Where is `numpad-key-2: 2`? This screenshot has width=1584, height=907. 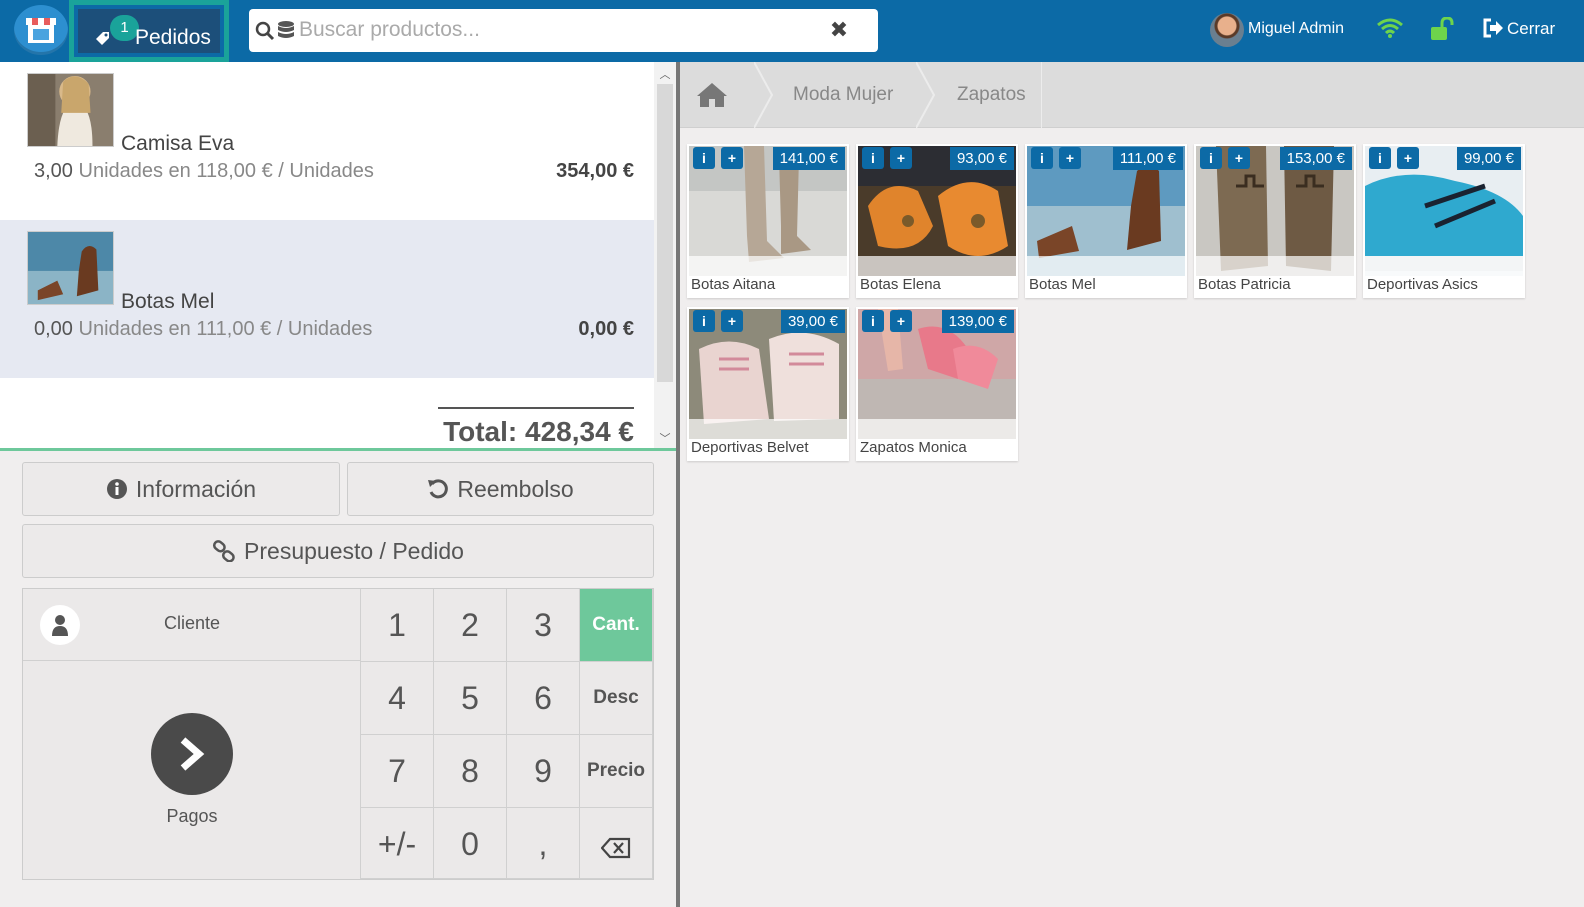 numpad-key-2: 2 is located at coordinates (470, 625).